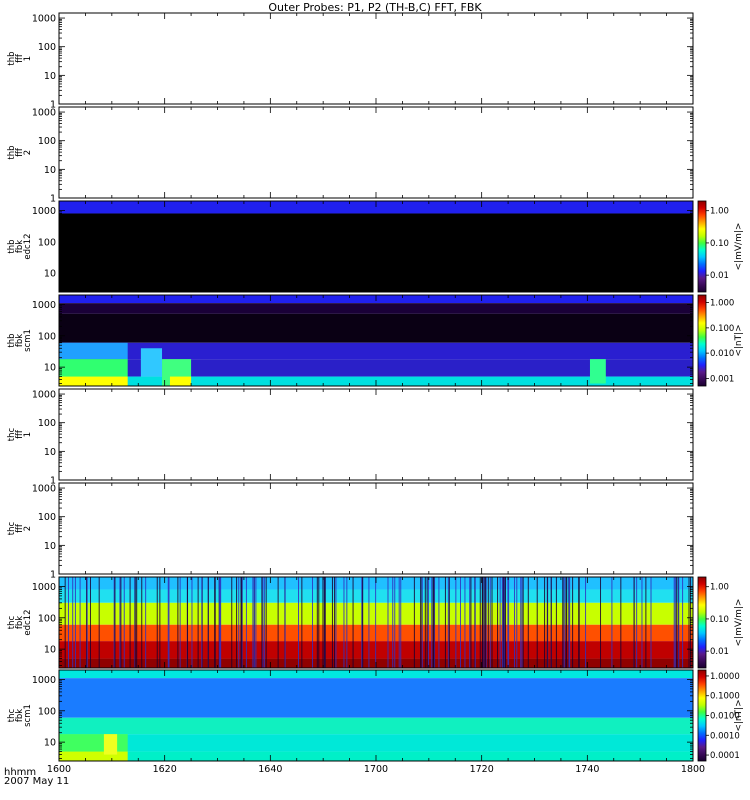 This screenshot has width=750, height=800. I want to click on y-tick-label: 1, so click(53, 575).